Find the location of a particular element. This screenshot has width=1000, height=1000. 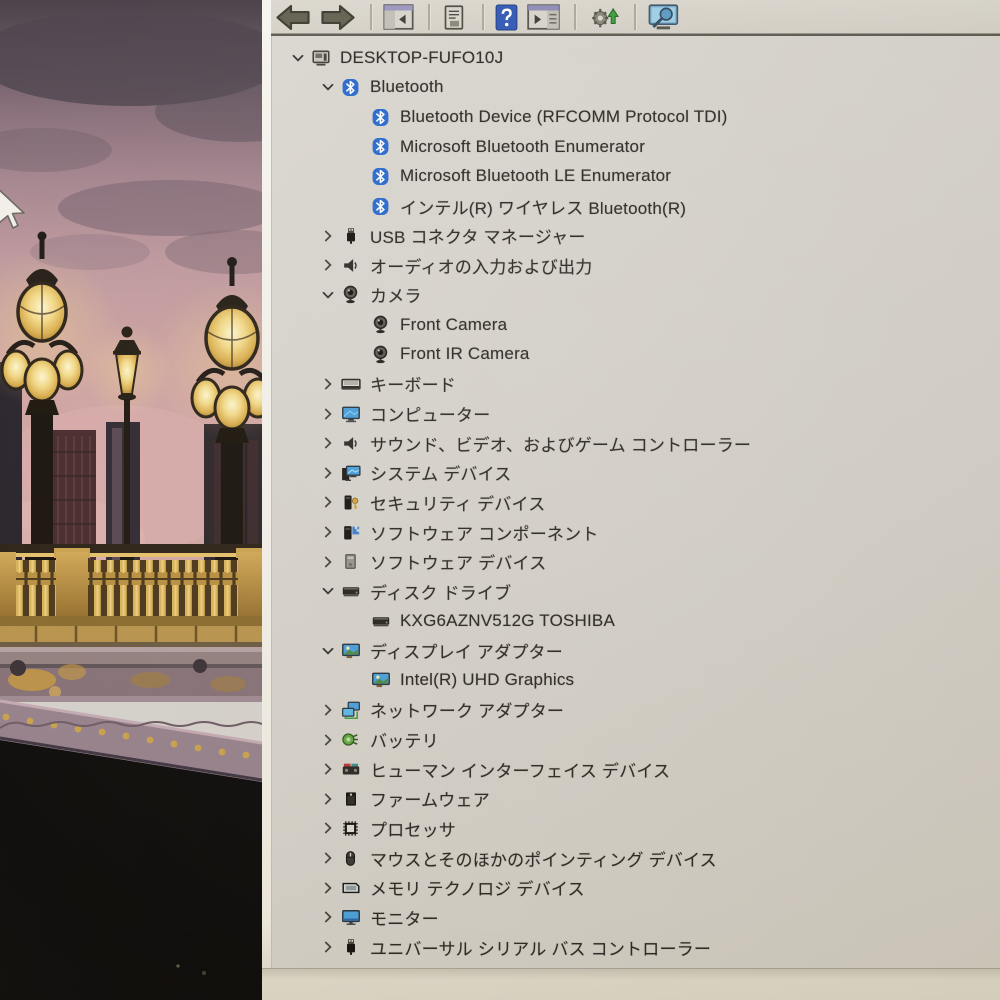

help-question-icon is located at coordinates (506, 17).